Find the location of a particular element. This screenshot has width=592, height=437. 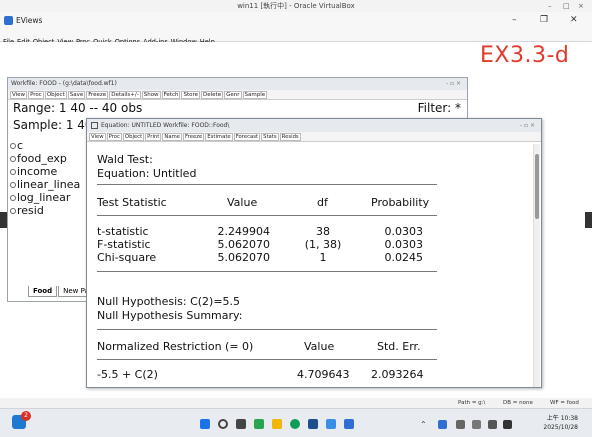

taskbar: 2 ⌃ 上午 10:38 2025/10/28 is located at coordinates (296, 422).